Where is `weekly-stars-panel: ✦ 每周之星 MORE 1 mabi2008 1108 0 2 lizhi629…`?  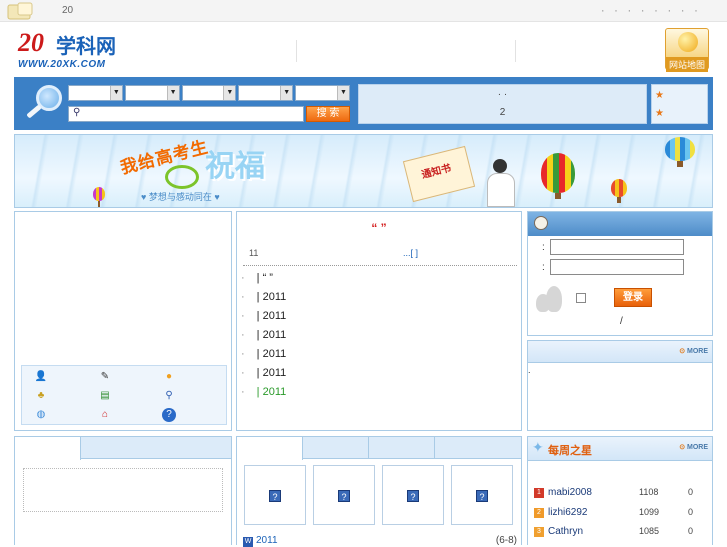 weekly-stars-panel: ✦ 每周之星 MORE 1 mabi2008 1108 0 2 lizhi629… is located at coordinates (620, 490).